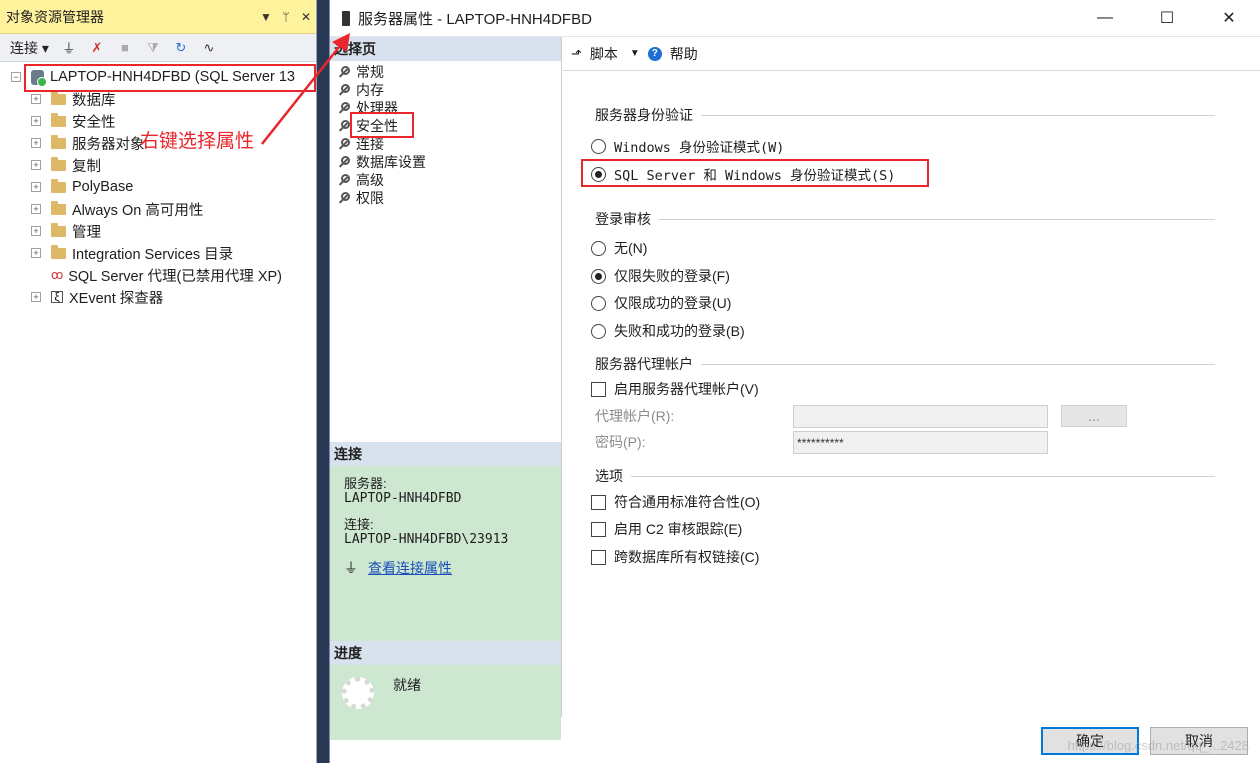 The width and height of the screenshot is (1260, 763). I want to click on checkbox-c2-audit: 启用 C2 审核跟踪(E), so click(666, 529).